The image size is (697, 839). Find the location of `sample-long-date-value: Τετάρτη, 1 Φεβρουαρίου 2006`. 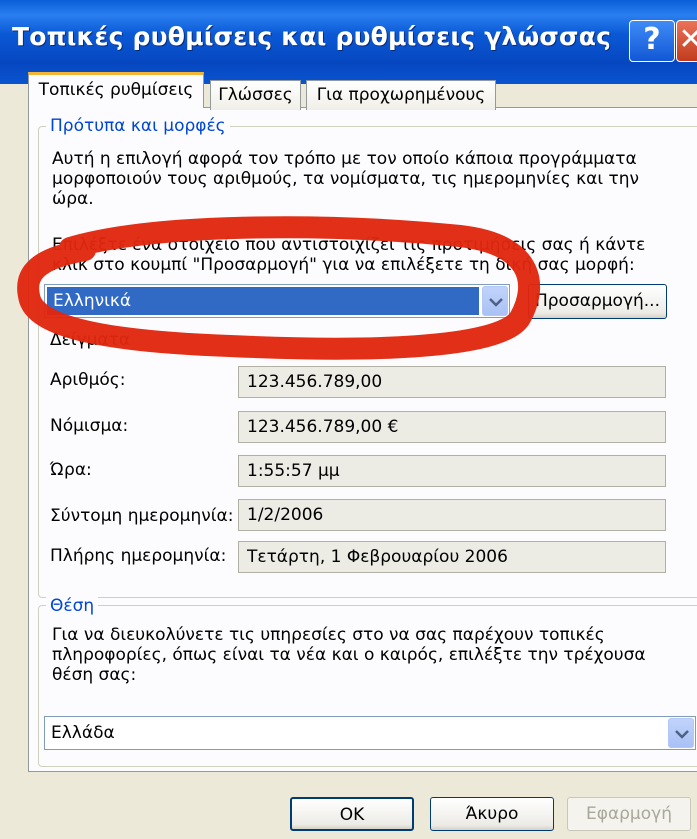

sample-long-date-value: Τετάρτη, 1 Φεβρουαρίου 2006 is located at coordinates (452, 557).